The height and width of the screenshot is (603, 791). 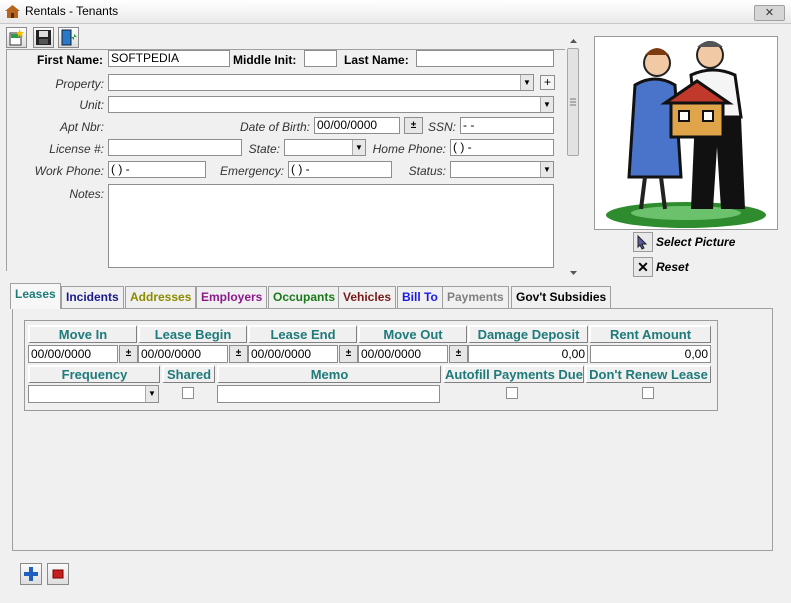 What do you see at coordinates (264, 149) in the screenshot?
I see `state-label: State:` at bounding box center [264, 149].